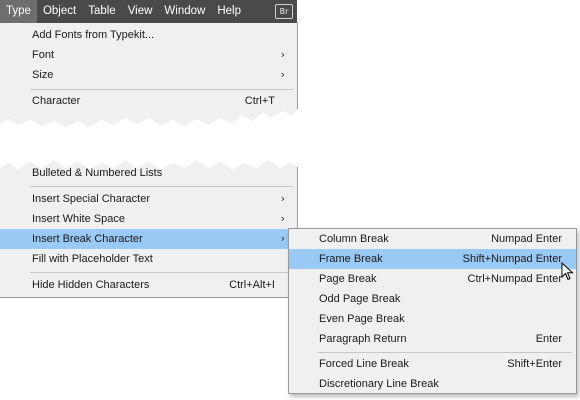 This screenshot has height=400, width=580. I want to click on menu-item-label: Insert White Space, so click(78, 219).